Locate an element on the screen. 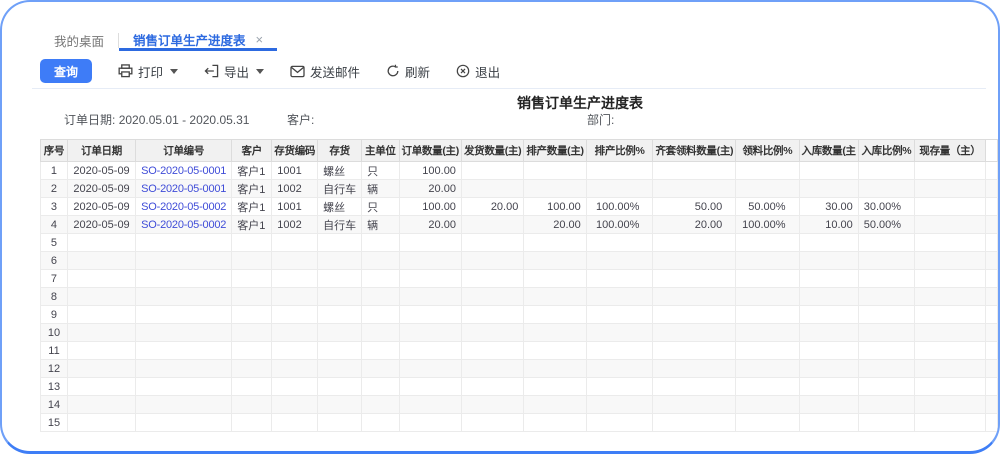 Image resolution: width=1000 pixels, height=454 pixels. table-row: 11 is located at coordinates (519, 350).